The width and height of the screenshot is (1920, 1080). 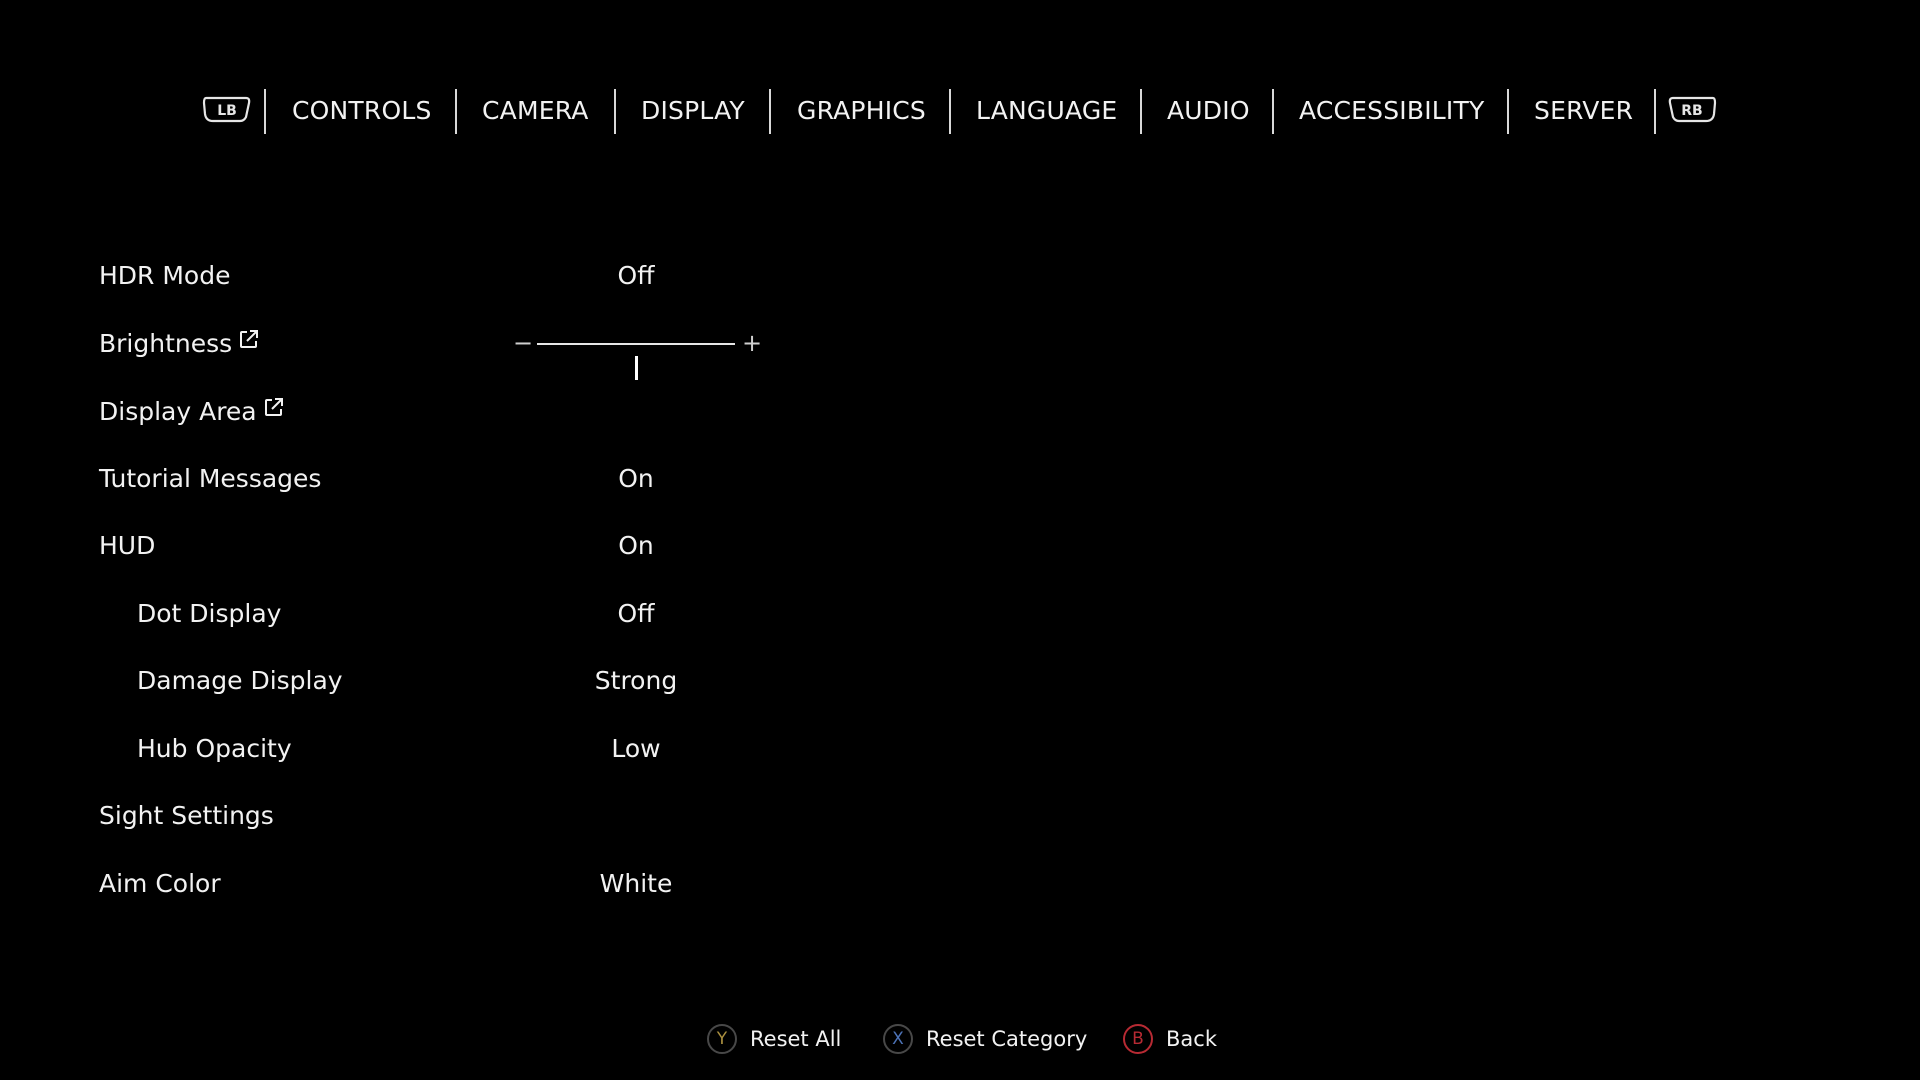 I want to click on setting-label: Aim Color, so click(x=160, y=883).